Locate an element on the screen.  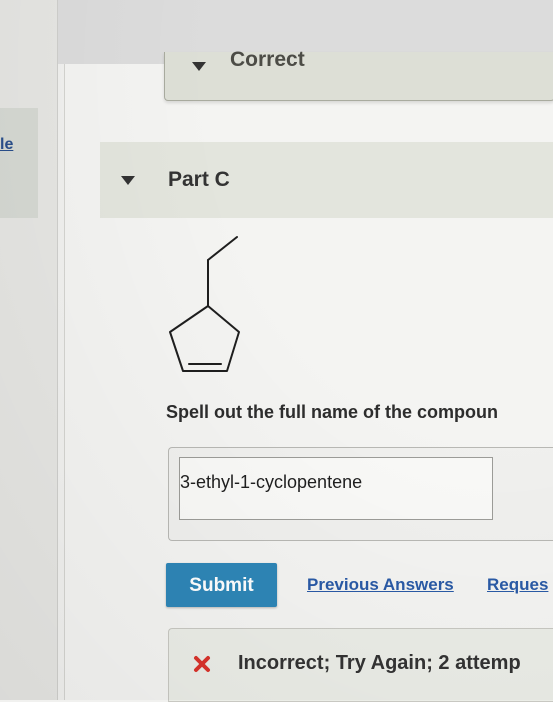
previous-answers-link: Previous Answers is located at coordinates (380, 585).